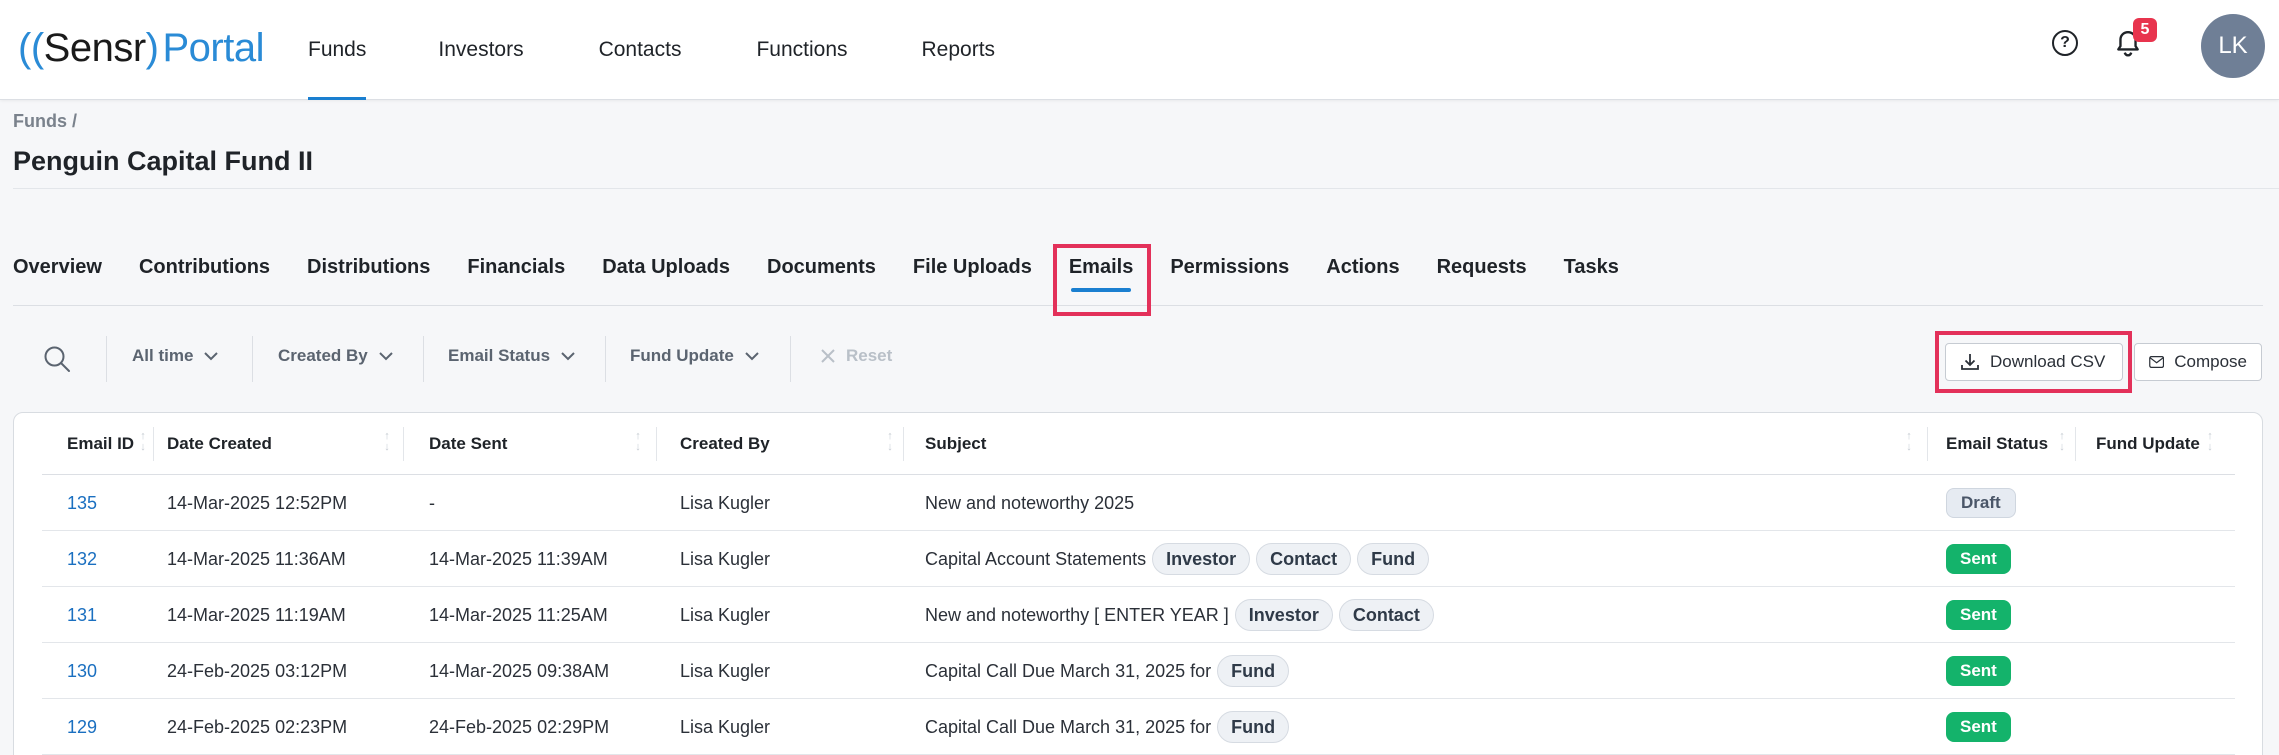  I want to click on search-icon, so click(57, 359).